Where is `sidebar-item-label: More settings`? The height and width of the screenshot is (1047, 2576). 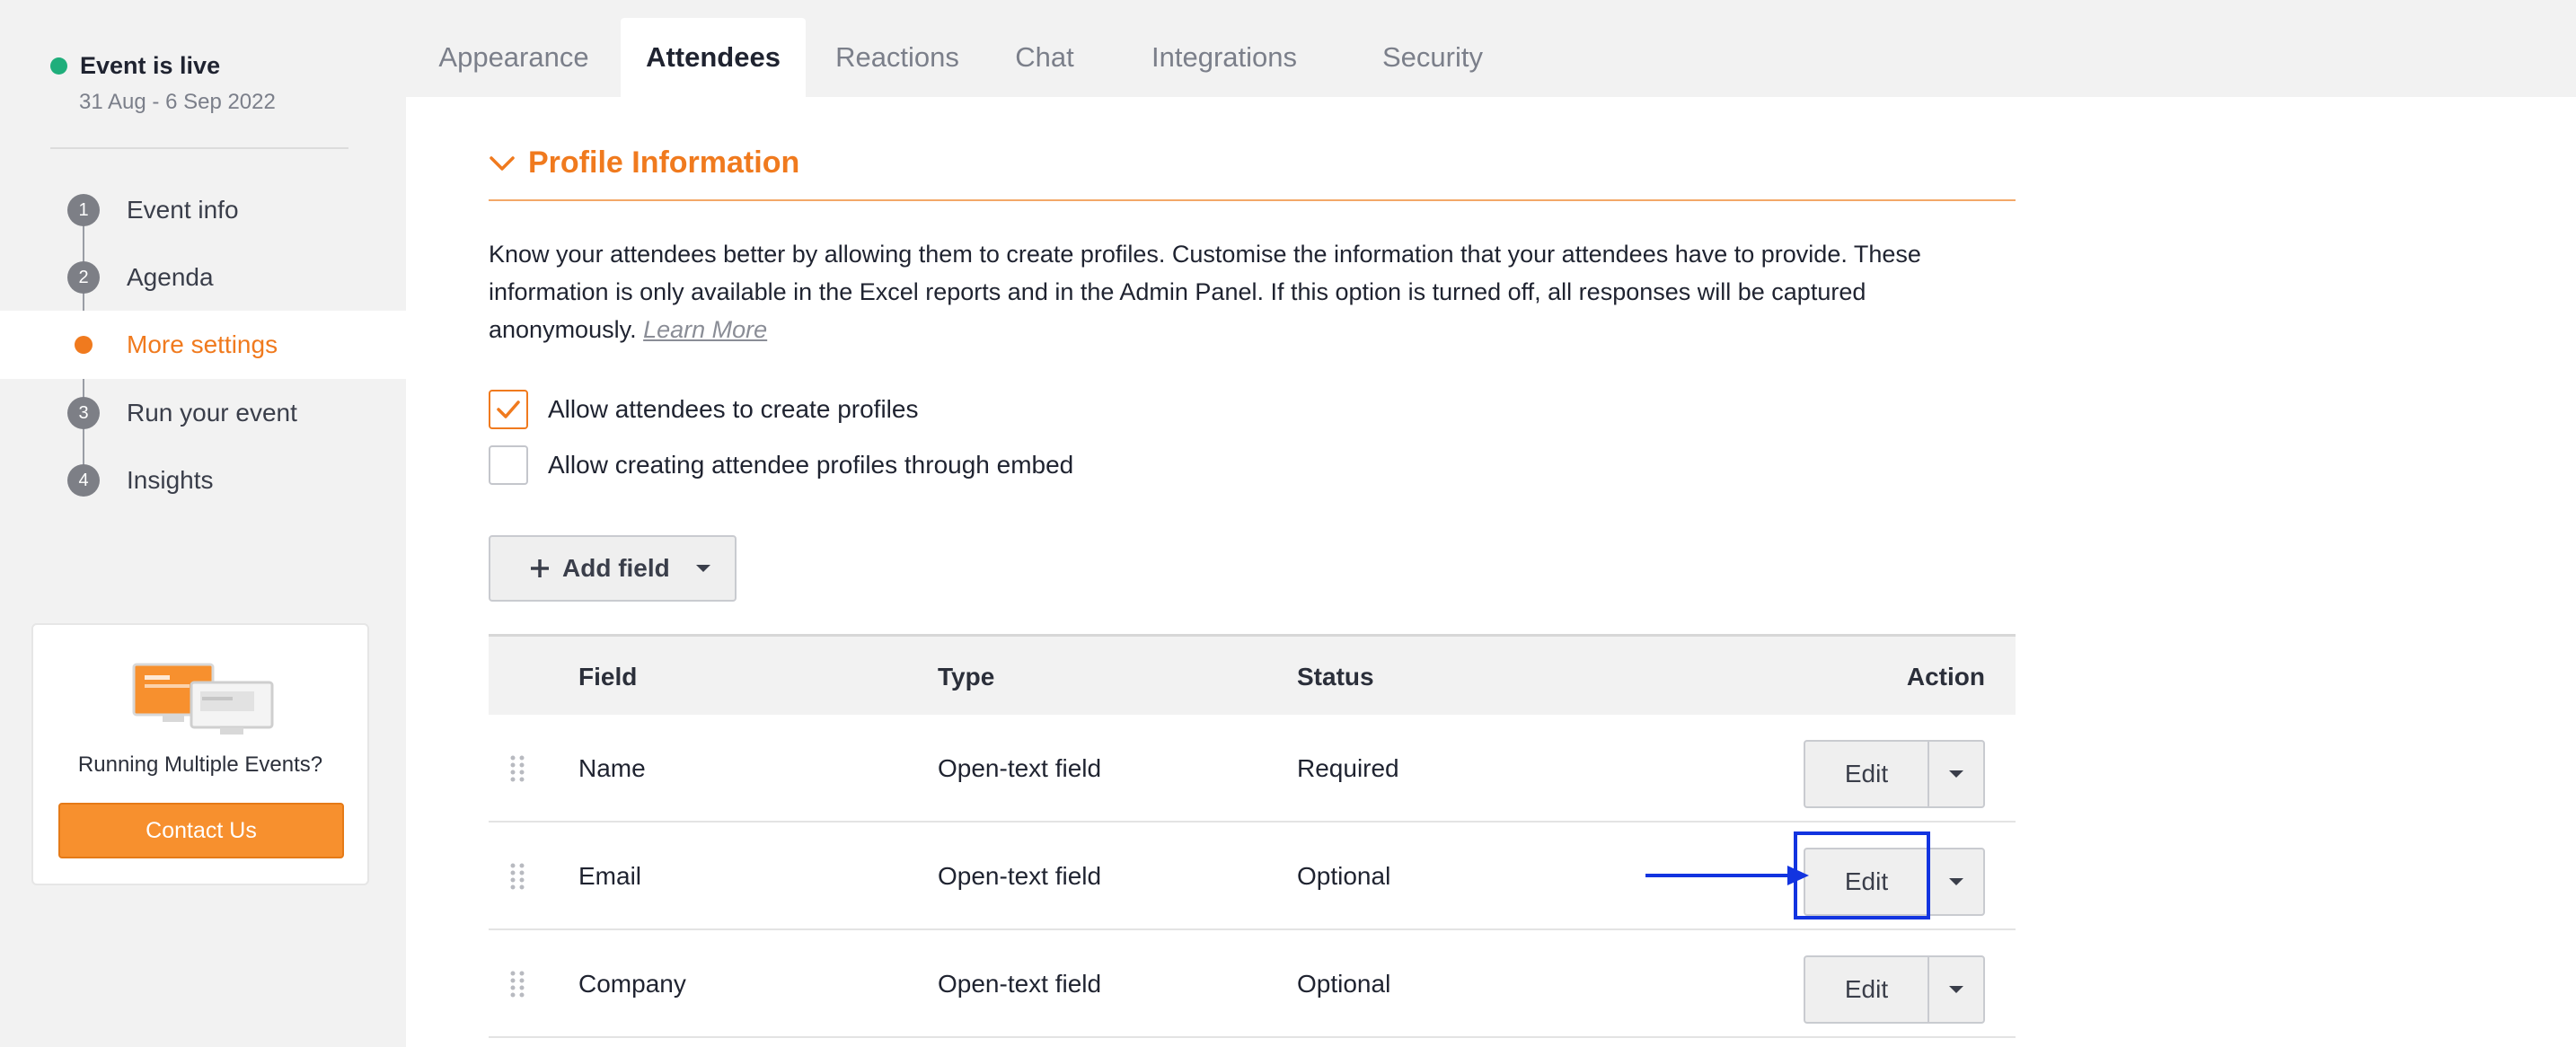
sidebar-item-label: More settings is located at coordinates (202, 344).